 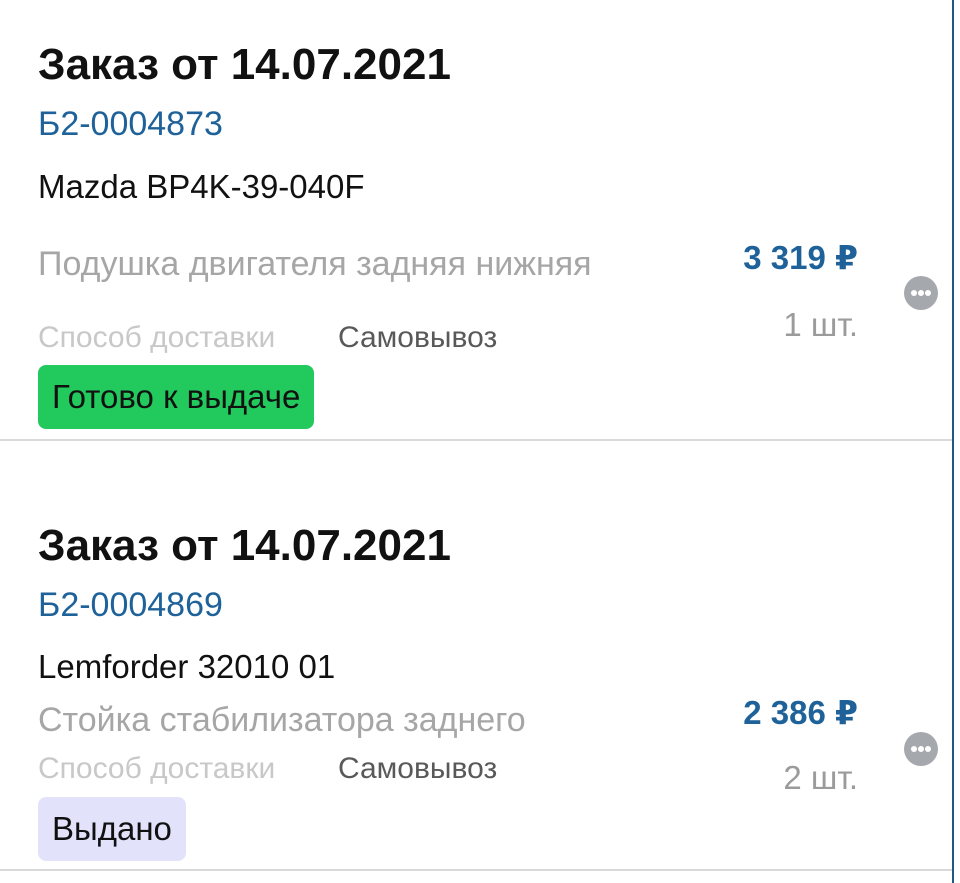 What do you see at coordinates (187, 666) in the screenshot?
I see `product-article: Lemforder 32010 01` at bounding box center [187, 666].